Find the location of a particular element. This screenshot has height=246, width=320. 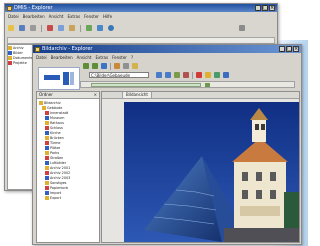

back-window-title: DMIS - Explorer is located at coordinates (33, 8).